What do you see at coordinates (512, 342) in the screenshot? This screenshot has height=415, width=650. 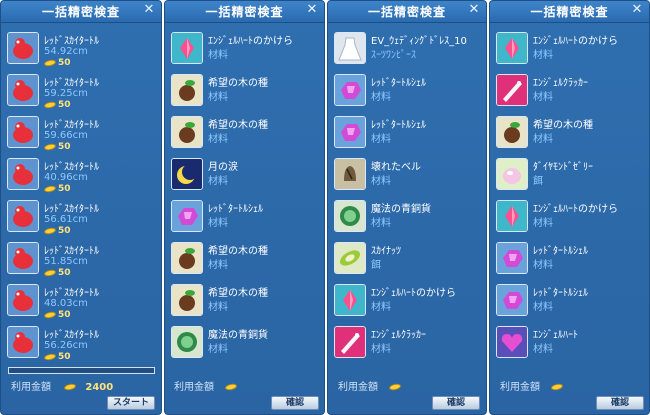 I see `angel-heart-icon` at bounding box center [512, 342].